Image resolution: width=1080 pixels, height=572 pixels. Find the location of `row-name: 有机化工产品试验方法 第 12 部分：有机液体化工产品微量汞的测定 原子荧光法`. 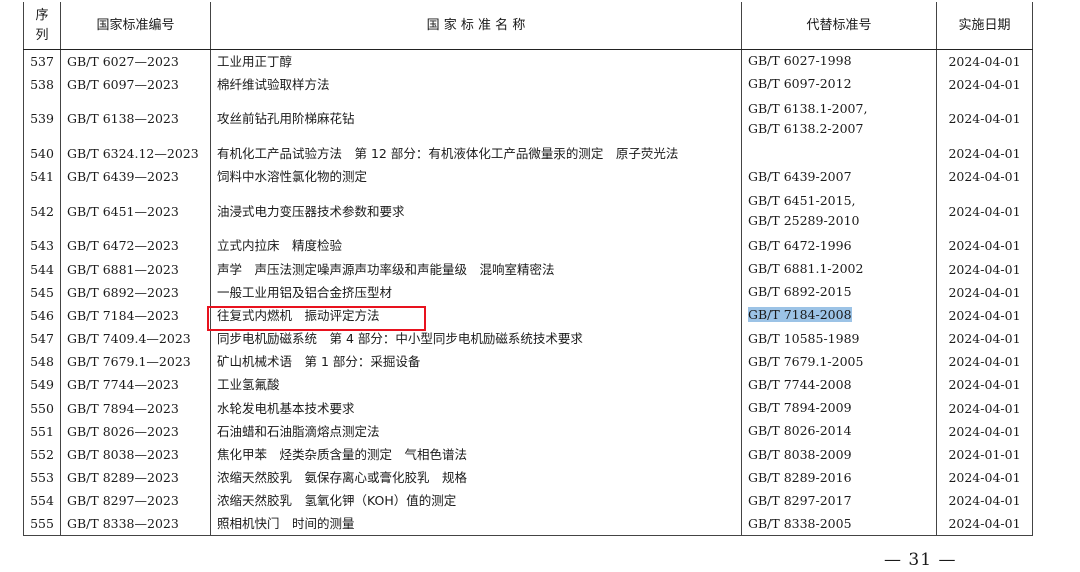

row-name: 有机化工产品试验方法 第 12 部分：有机液体化工产品微量汞的测定 原子荧光法 is located at coordinates (476, 153).